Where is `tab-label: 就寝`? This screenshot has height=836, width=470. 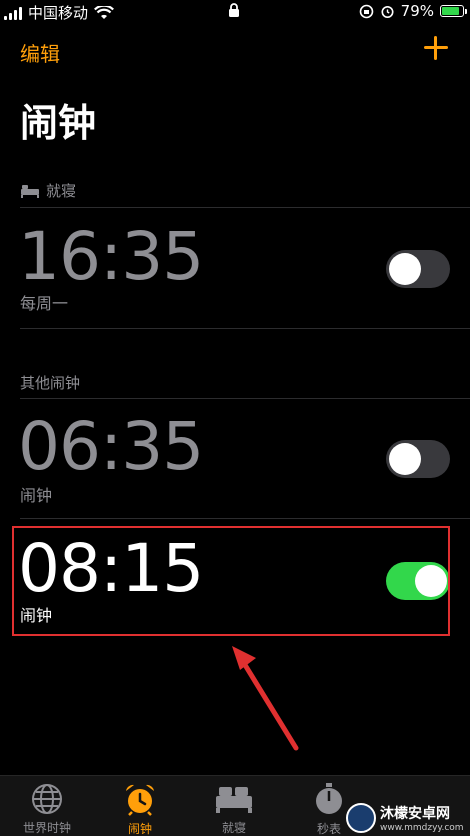 tab-label: 就寝 is located at coordinates (233, 828).